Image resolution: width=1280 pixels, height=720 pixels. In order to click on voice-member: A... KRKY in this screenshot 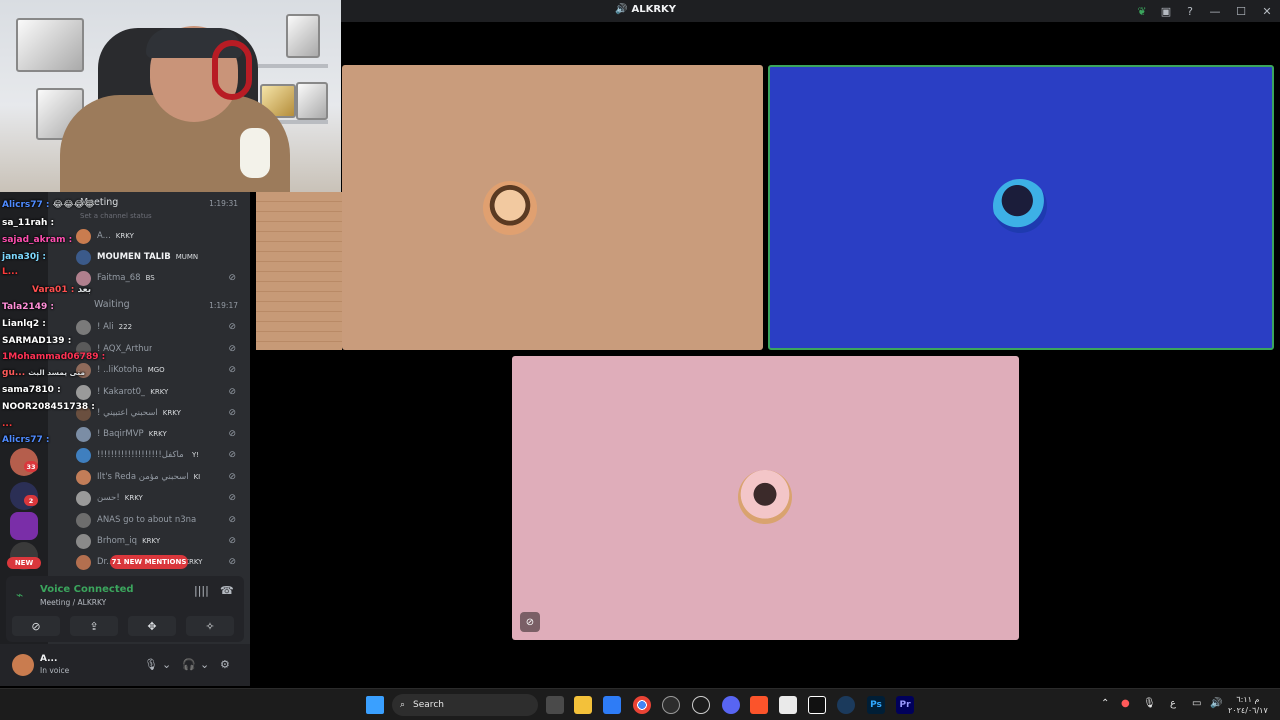, I will do `click(160, 236)`.